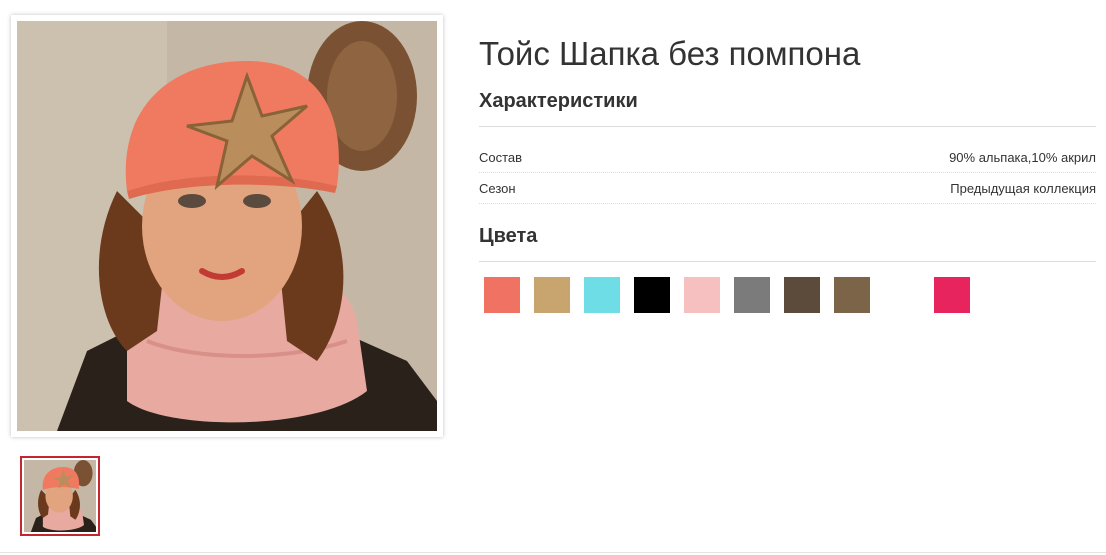 This screenshot has width=1106, height=555. I want to click on product-title: Тойс Шапка без помпона, so click(670, 53).